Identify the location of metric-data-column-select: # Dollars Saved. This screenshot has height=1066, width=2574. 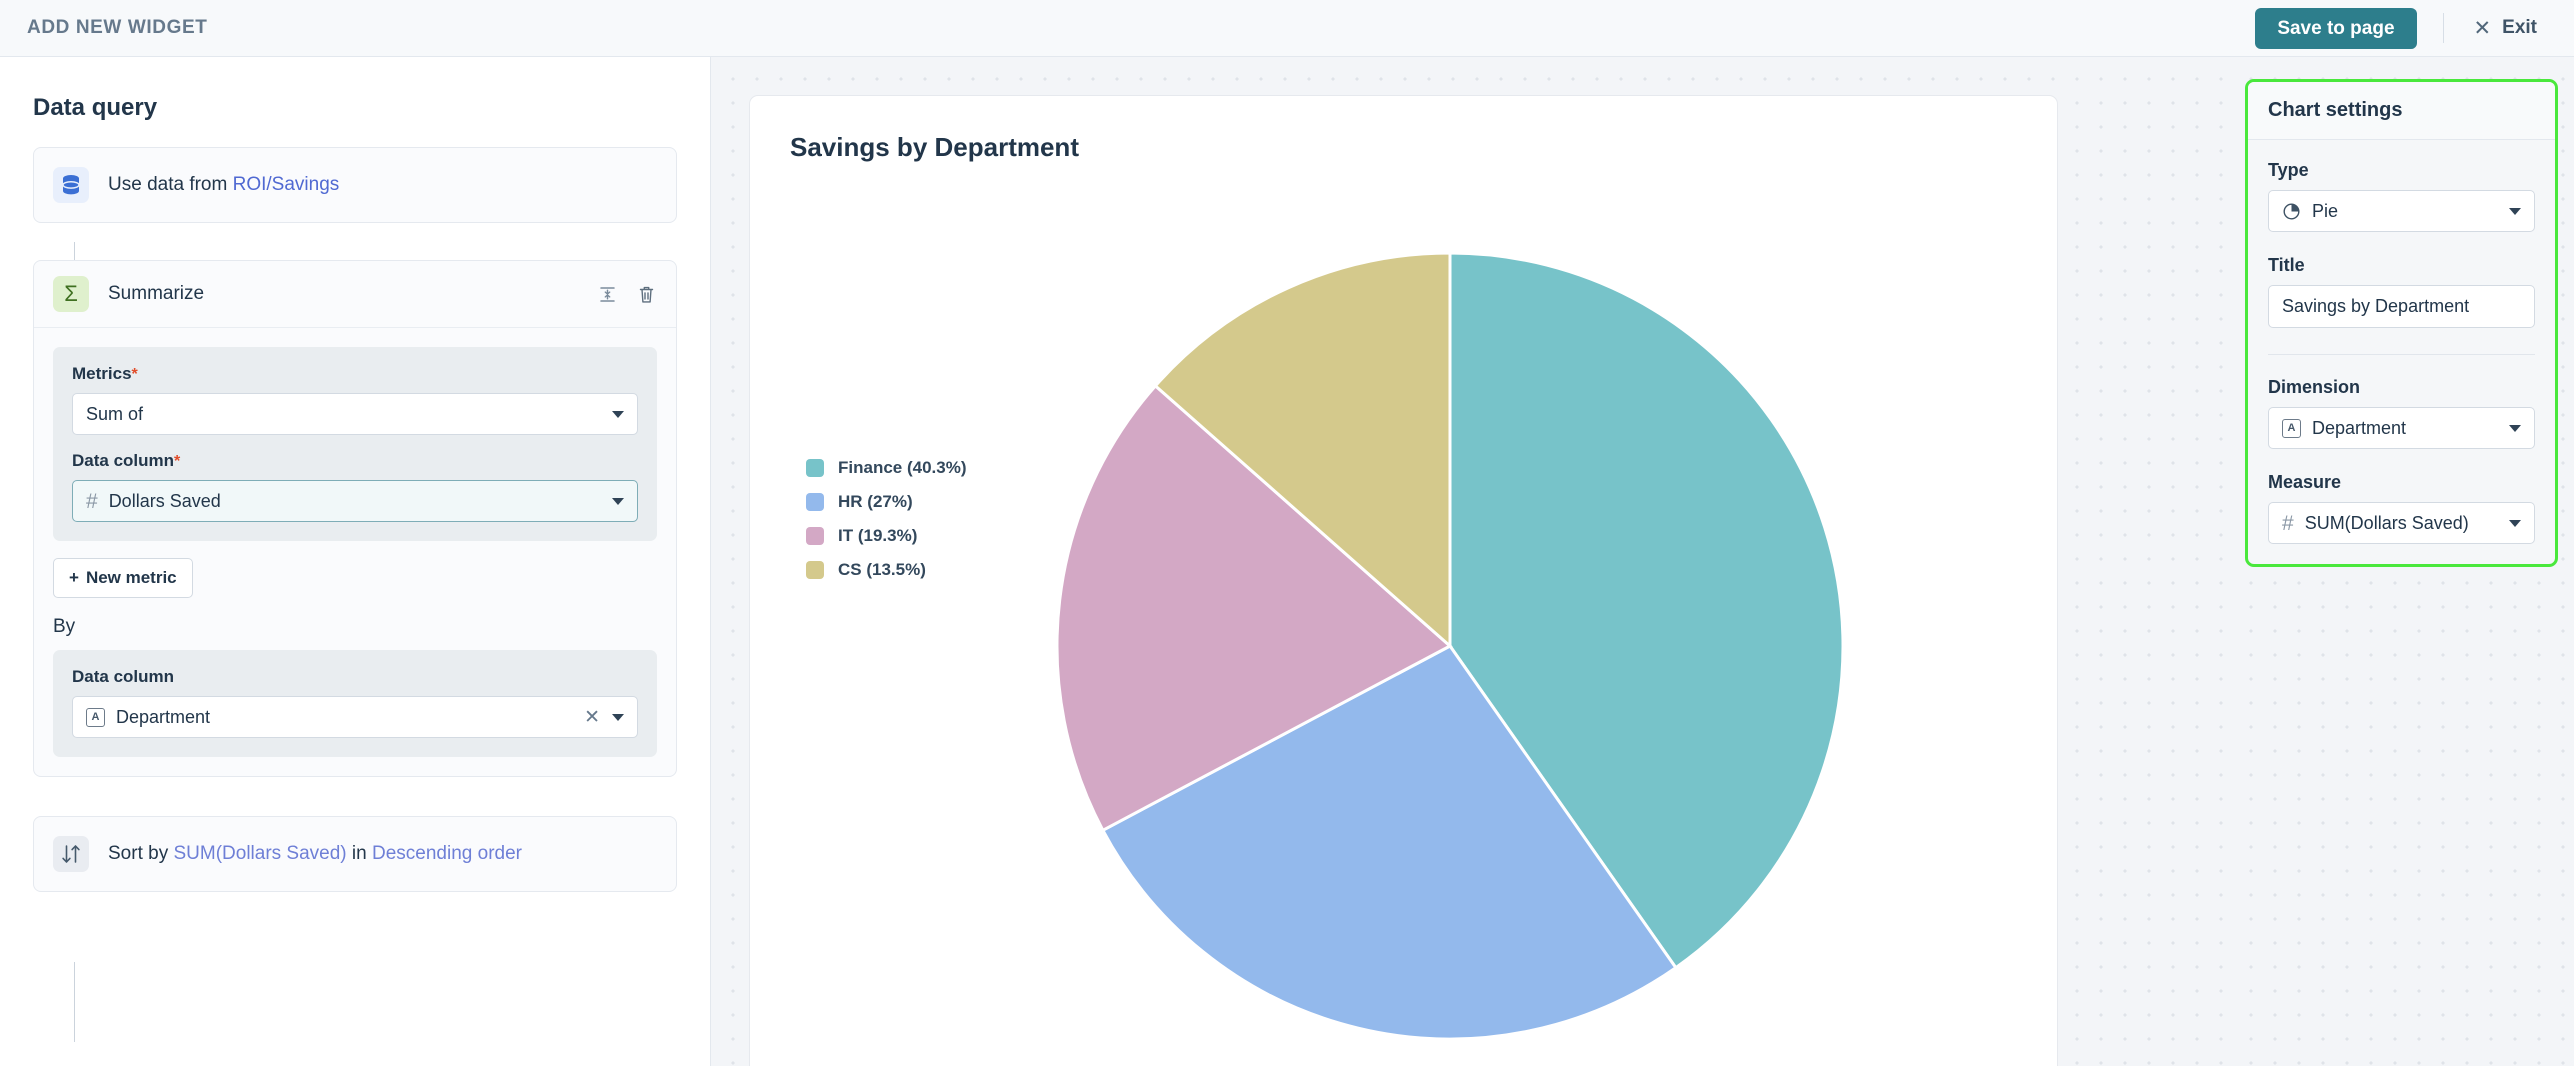
(355, 501).